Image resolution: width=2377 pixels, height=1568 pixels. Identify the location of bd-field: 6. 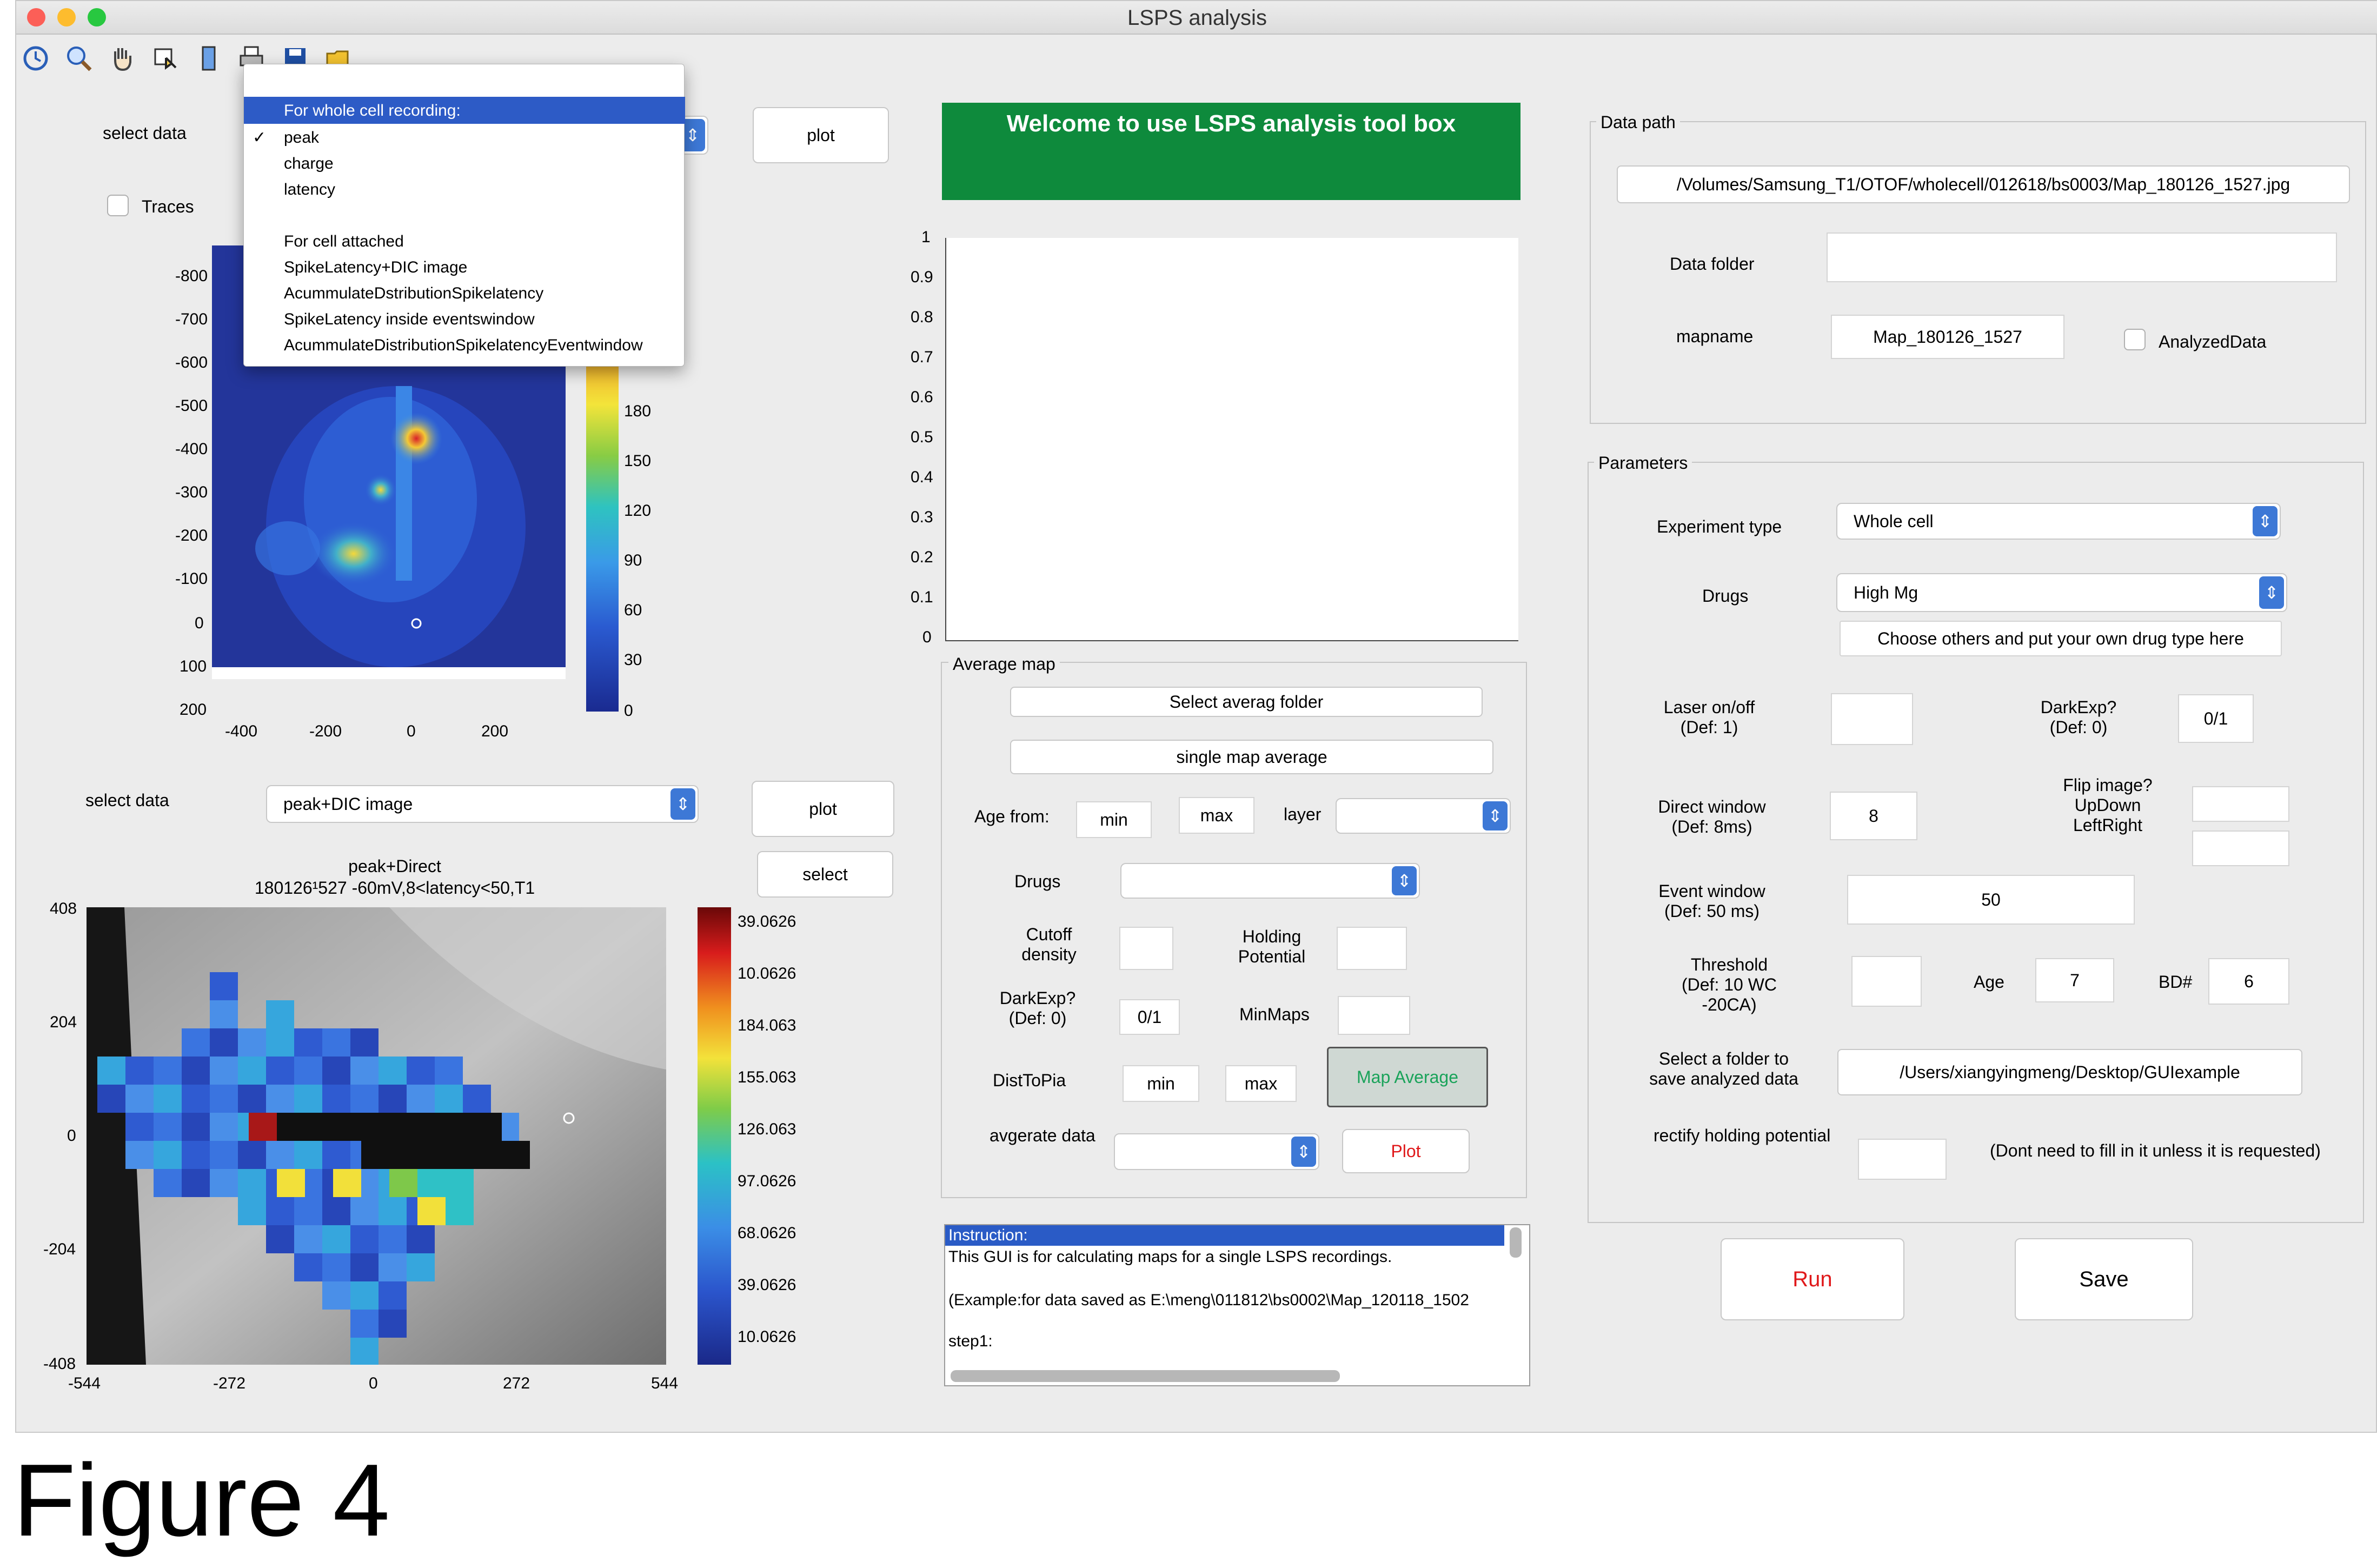
(2248, 981).